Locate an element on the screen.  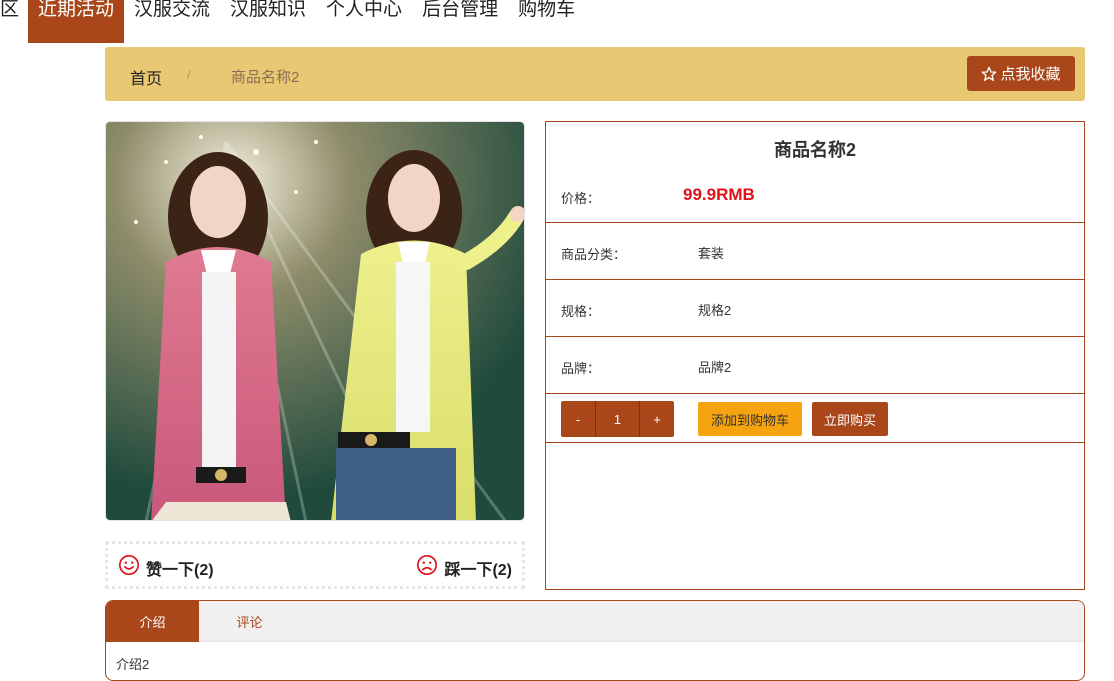
brand-label: 品牌： is located at coordinates (581, 368).